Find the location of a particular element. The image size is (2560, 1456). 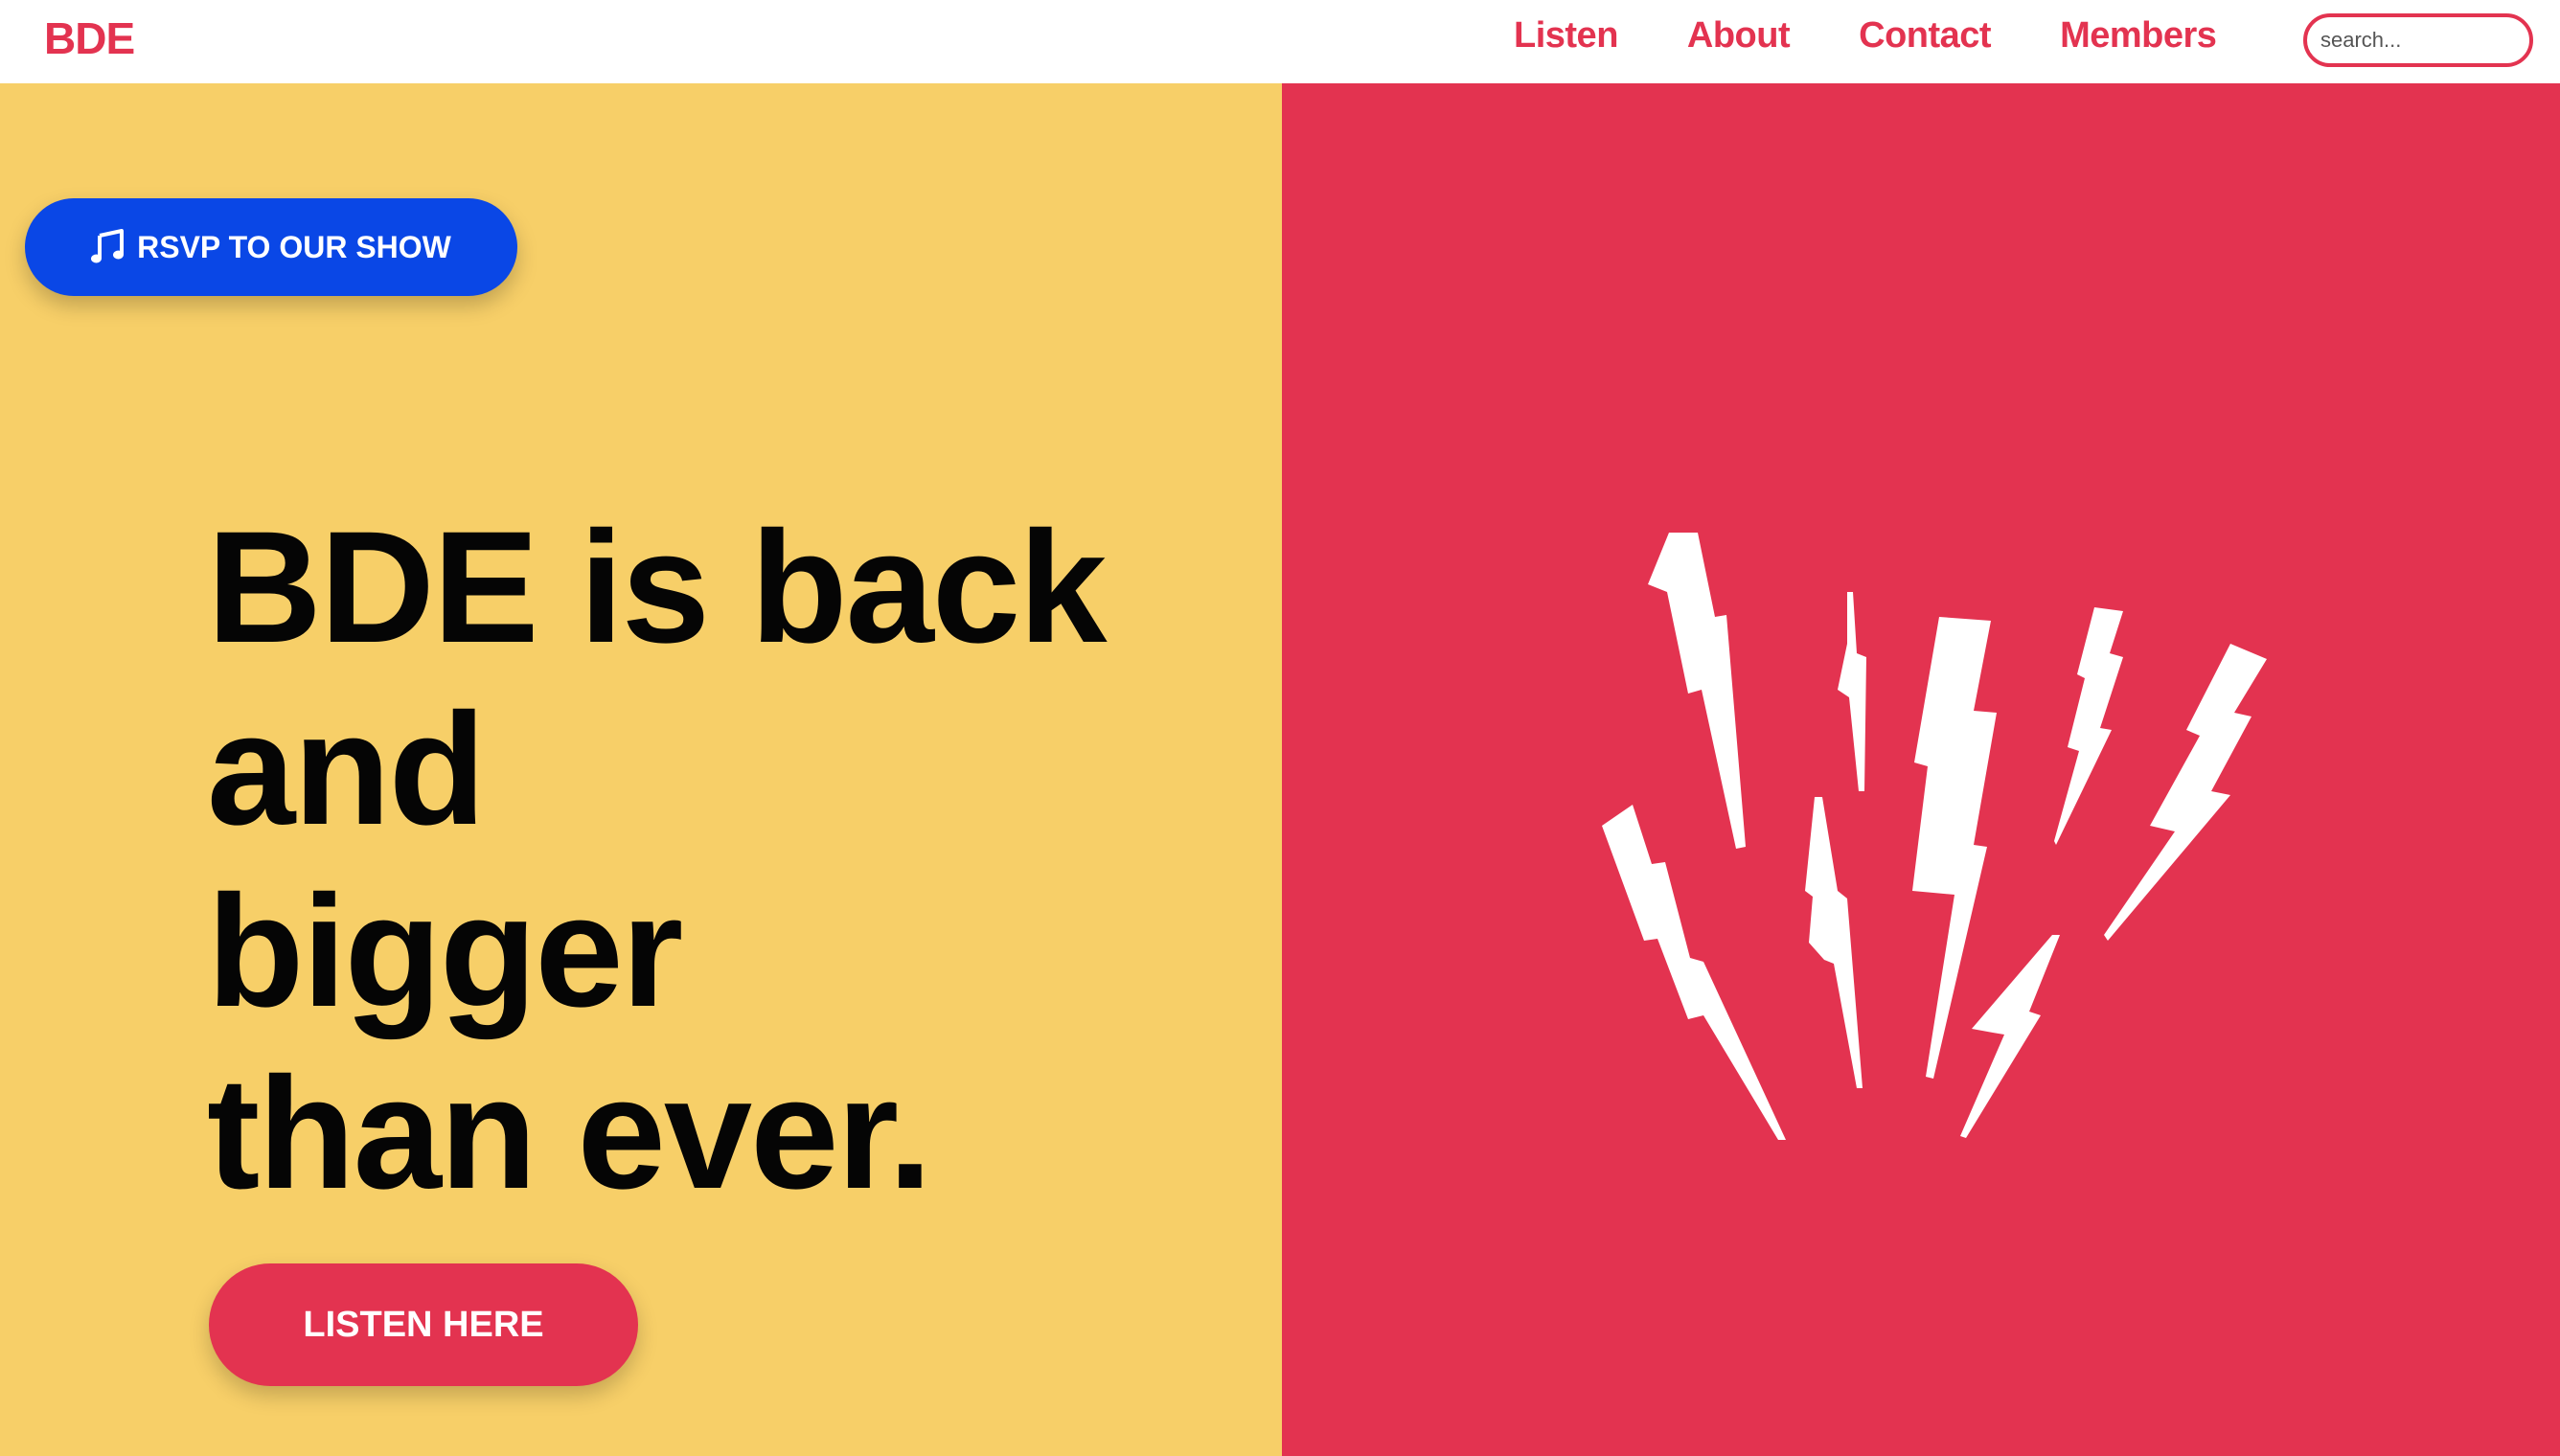

search-input is located at coordinates (2418, 40).